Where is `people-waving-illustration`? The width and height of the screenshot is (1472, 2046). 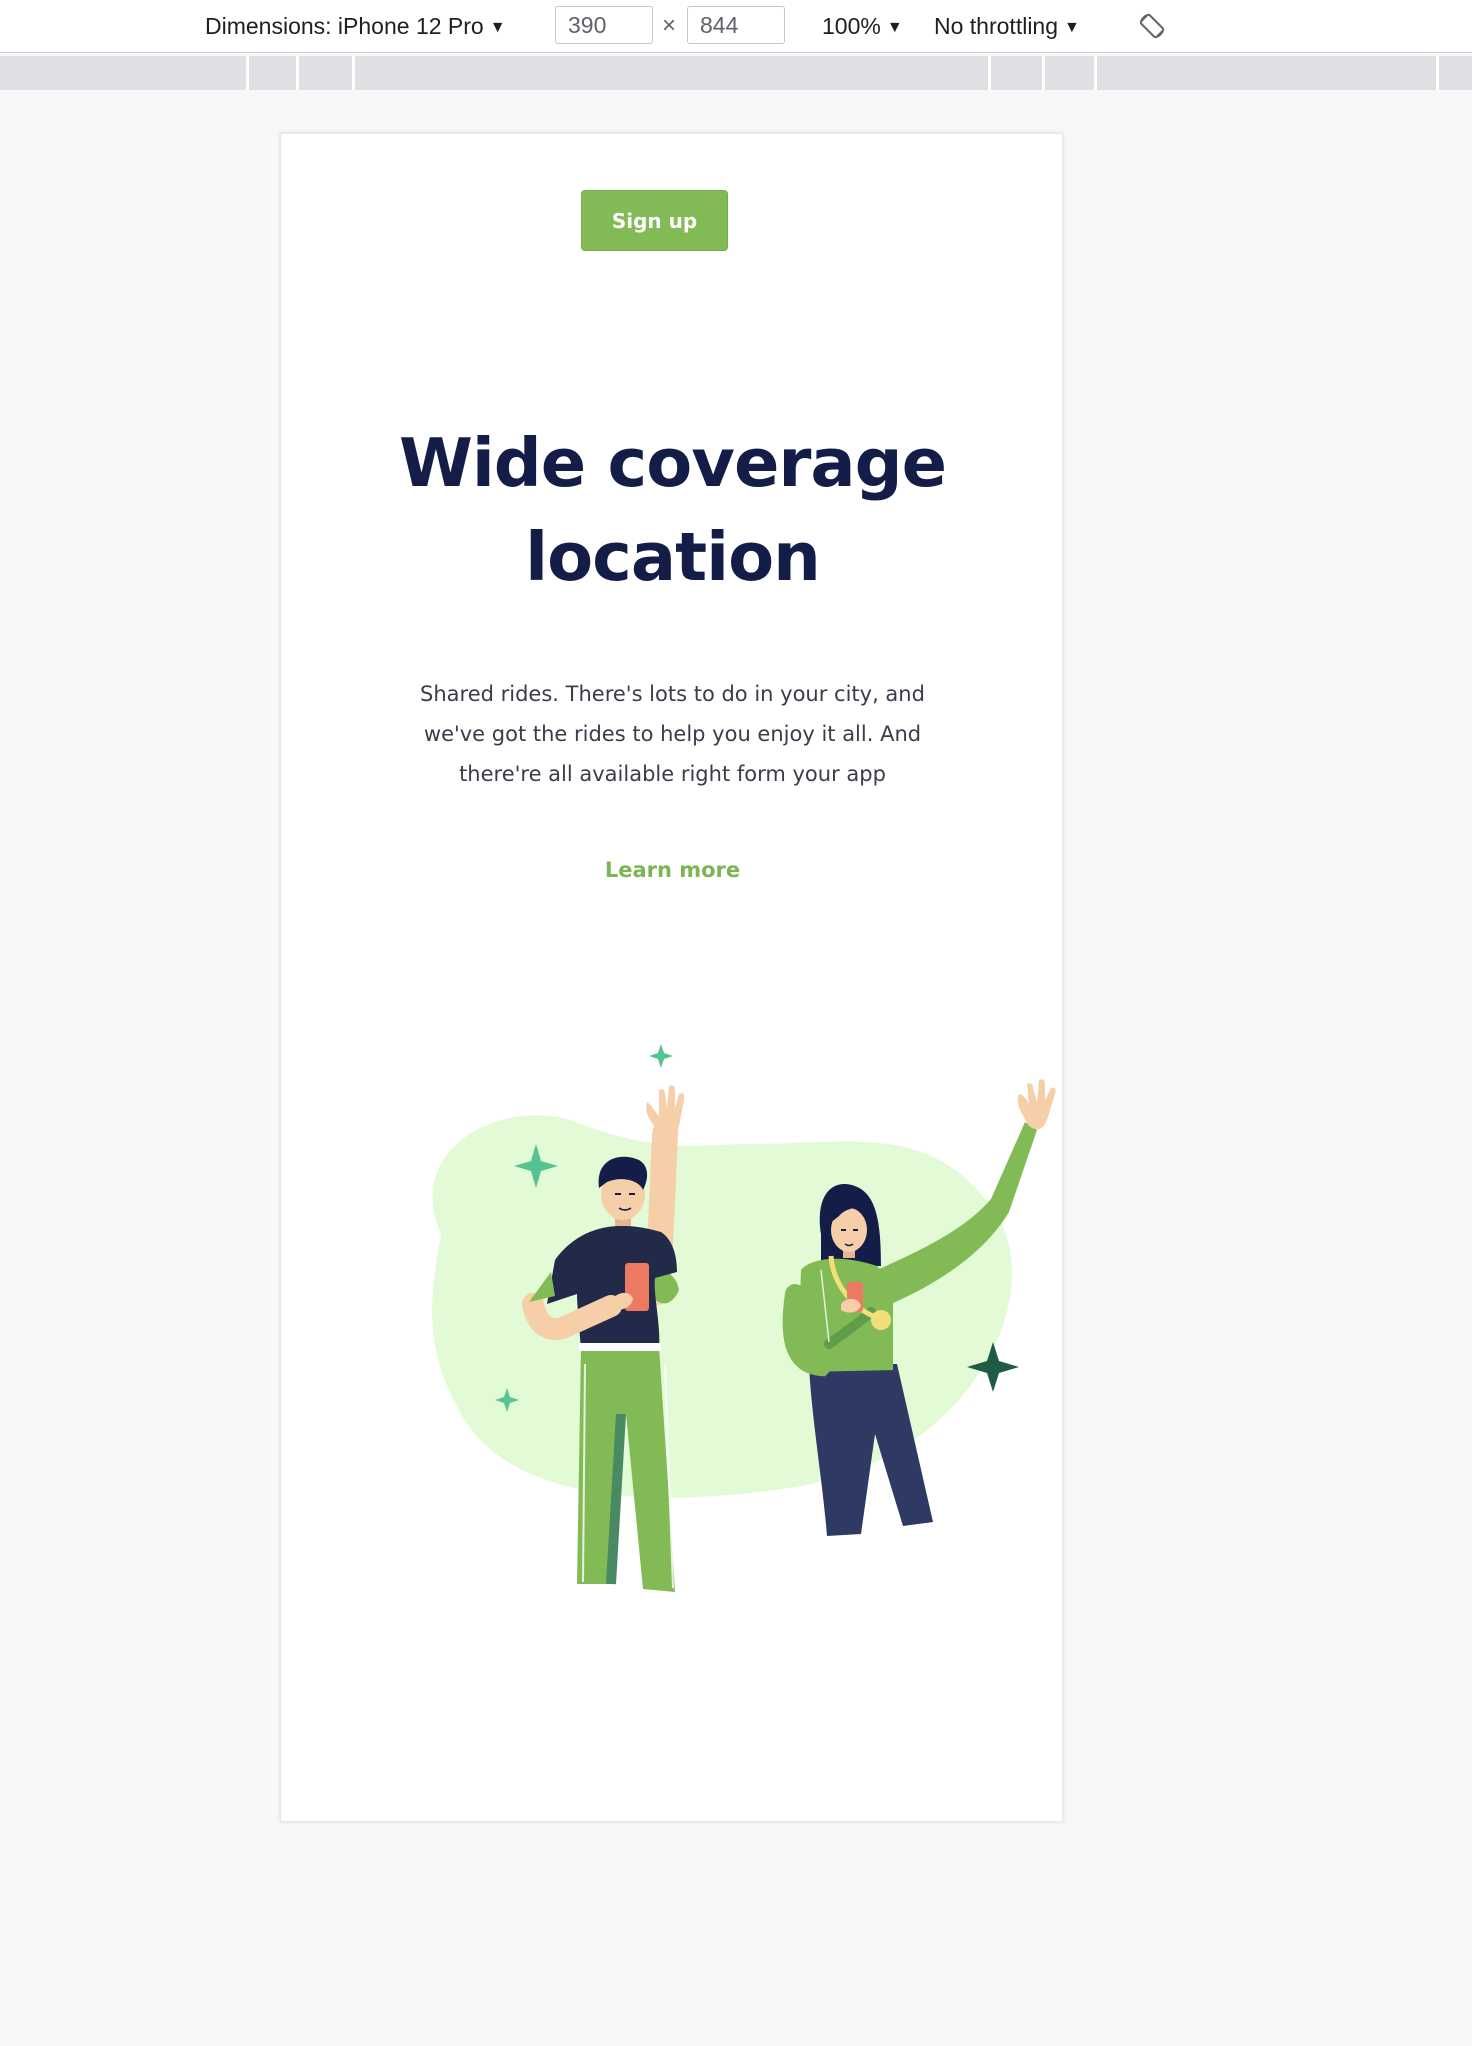
people-waving-illustration is located at coordinates (744, 1318).